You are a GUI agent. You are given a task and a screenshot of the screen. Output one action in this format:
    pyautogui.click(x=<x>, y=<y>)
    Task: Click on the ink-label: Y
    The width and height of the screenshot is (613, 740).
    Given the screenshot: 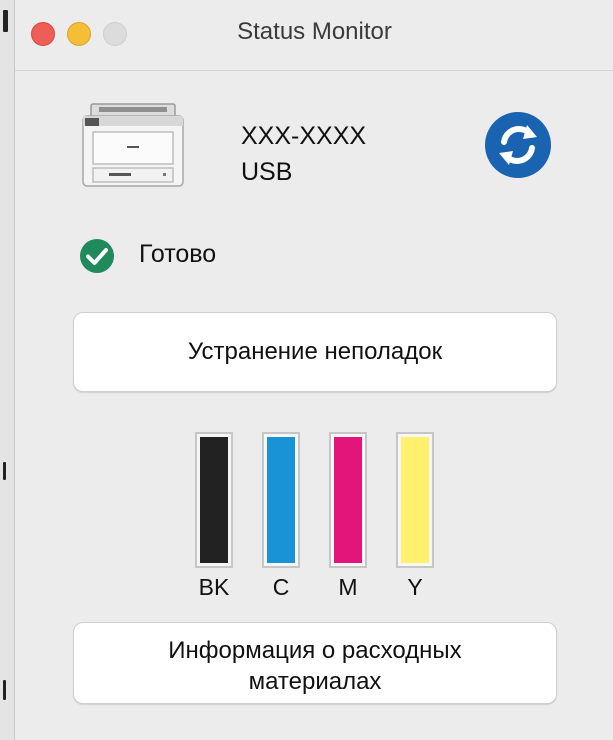 What is the action you would take?
    pyautogui.click(x=415, y=587)
    